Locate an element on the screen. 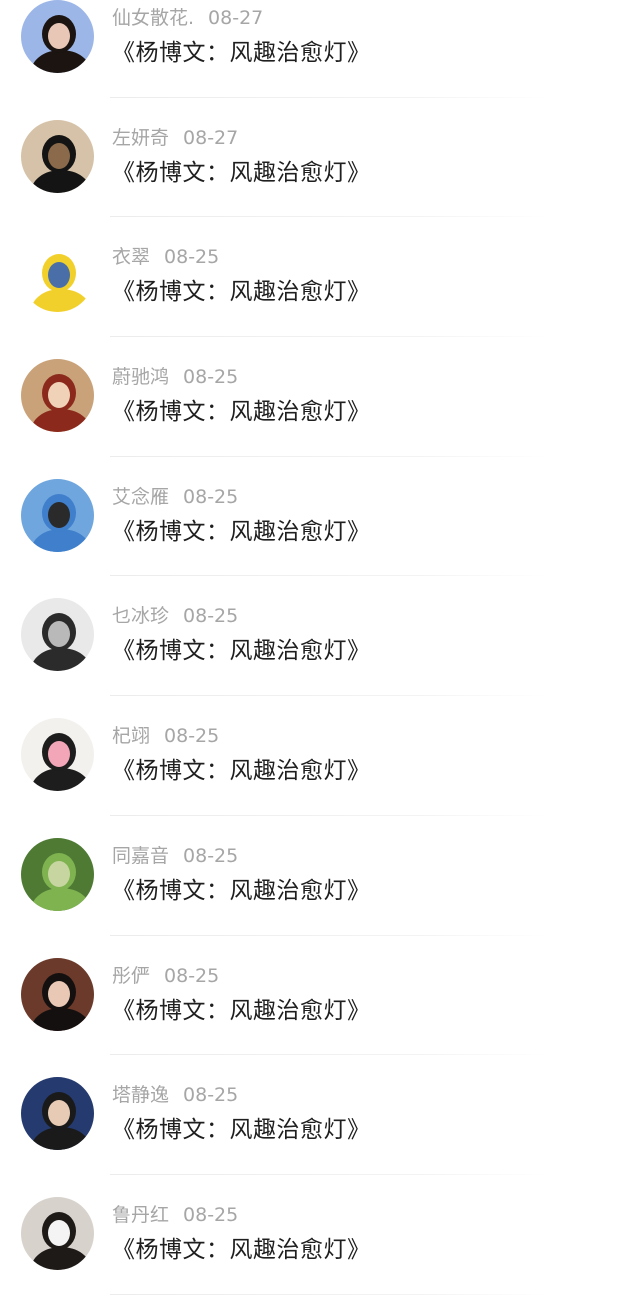 This screenshot has width=640, height=1295. comment-meta: 艾念雁 08-25 is located at coordinates (175, 497).